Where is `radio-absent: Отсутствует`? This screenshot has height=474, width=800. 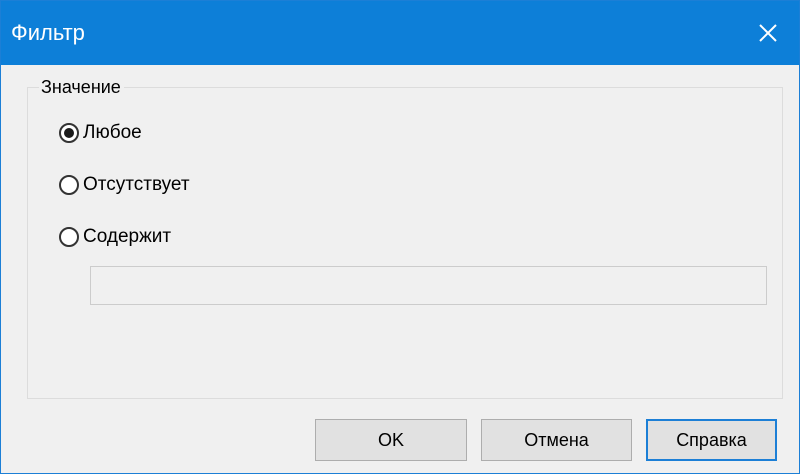 radio-absent: Отсутствует is located at coordinates (124, 185).